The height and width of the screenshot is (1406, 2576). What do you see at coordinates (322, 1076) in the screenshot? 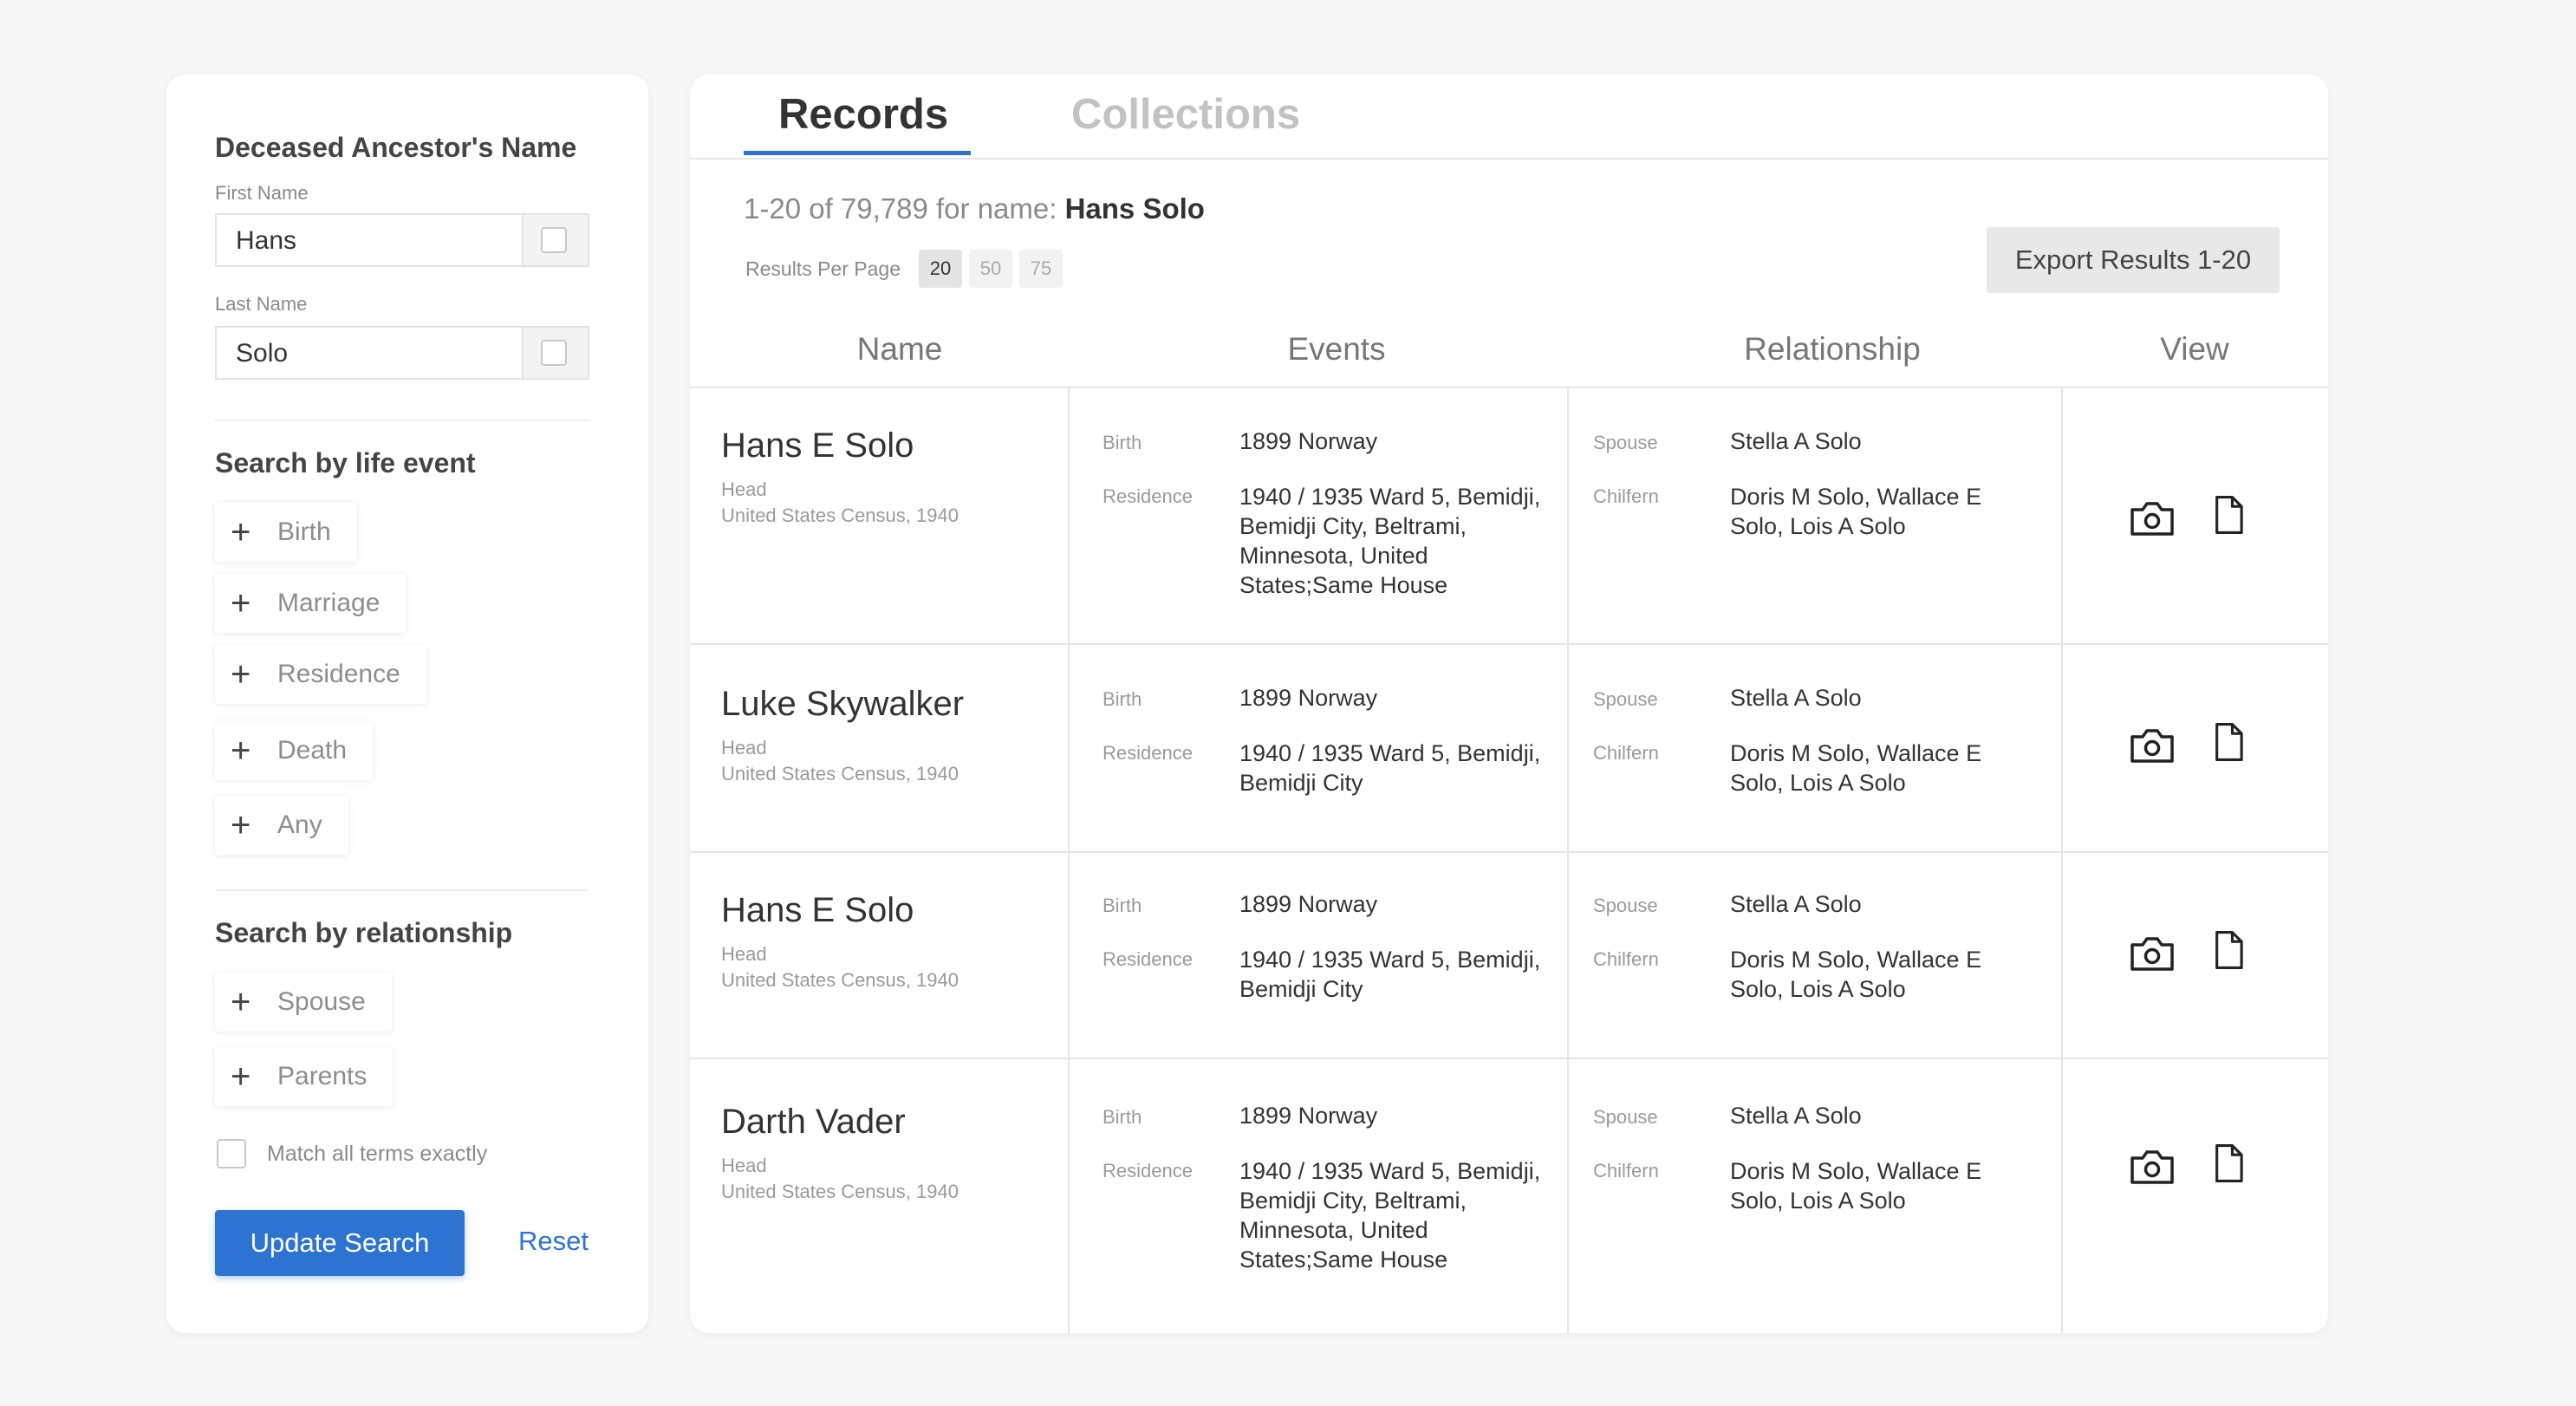
I see `chip-label: Parents` at bounding box center [322, 1076].